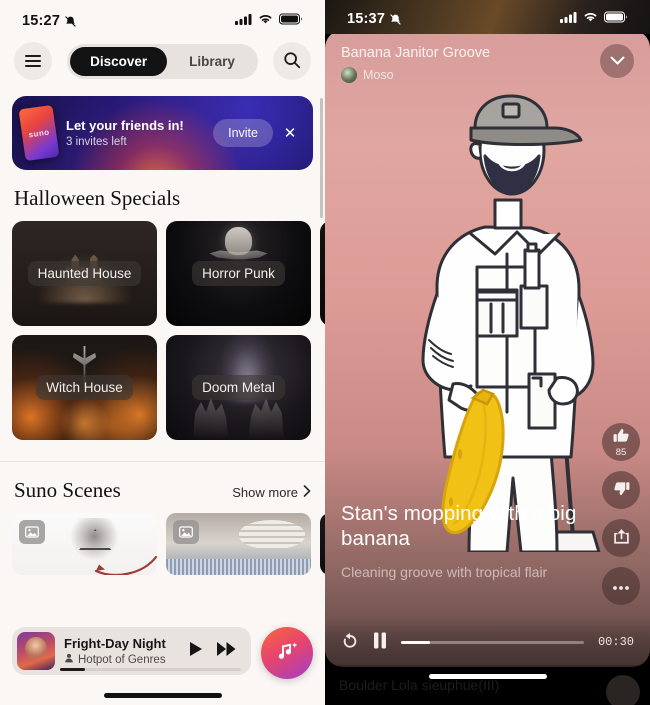  Describe the element at coordinates (419, 685) in the screenshot. I see `bottom-sheet-title: Boulder Lola sieuphue(III)` at that location.